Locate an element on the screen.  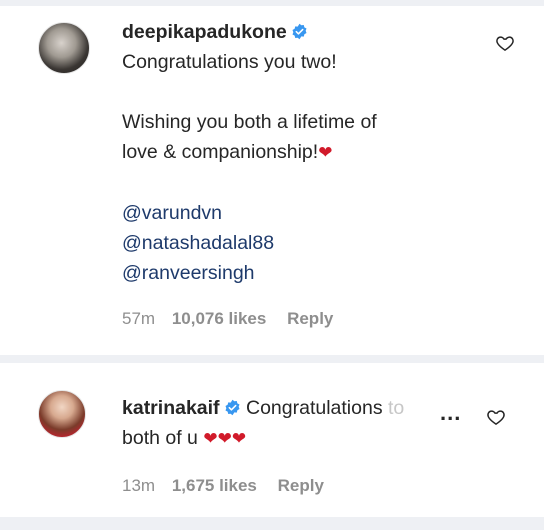
comment-1-blank-line is located at coordinates (249, 92).